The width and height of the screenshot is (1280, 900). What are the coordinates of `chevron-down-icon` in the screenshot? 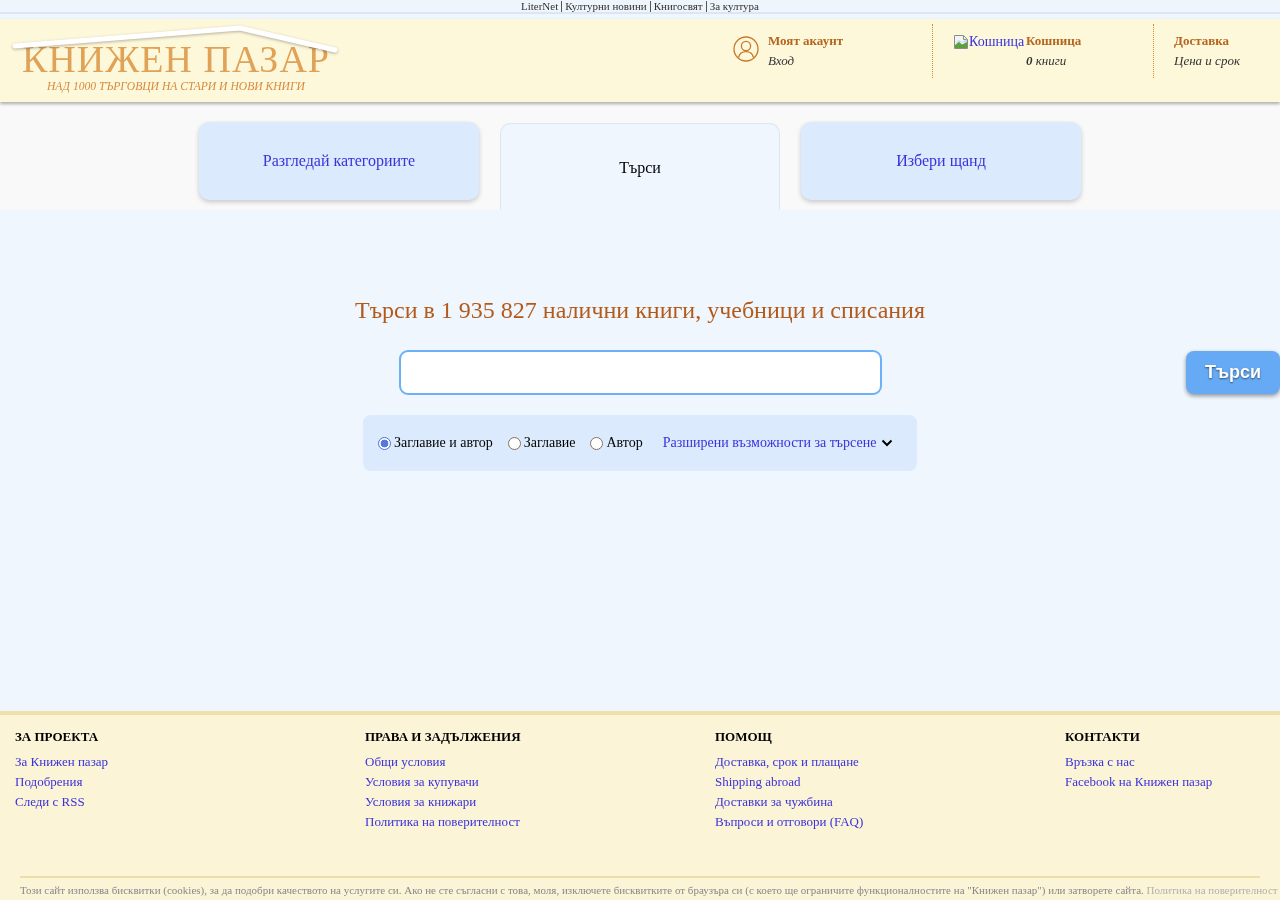 It's located at (887, 443).